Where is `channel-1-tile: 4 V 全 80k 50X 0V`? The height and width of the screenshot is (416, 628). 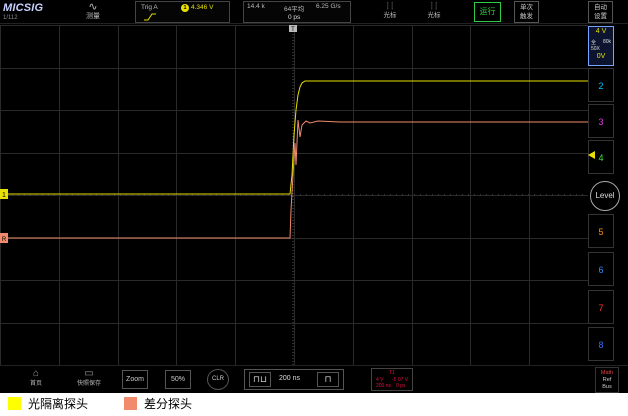 channel-1-tile: 4 V 全 80k 50X 0V is located at coordinates (601, 46).